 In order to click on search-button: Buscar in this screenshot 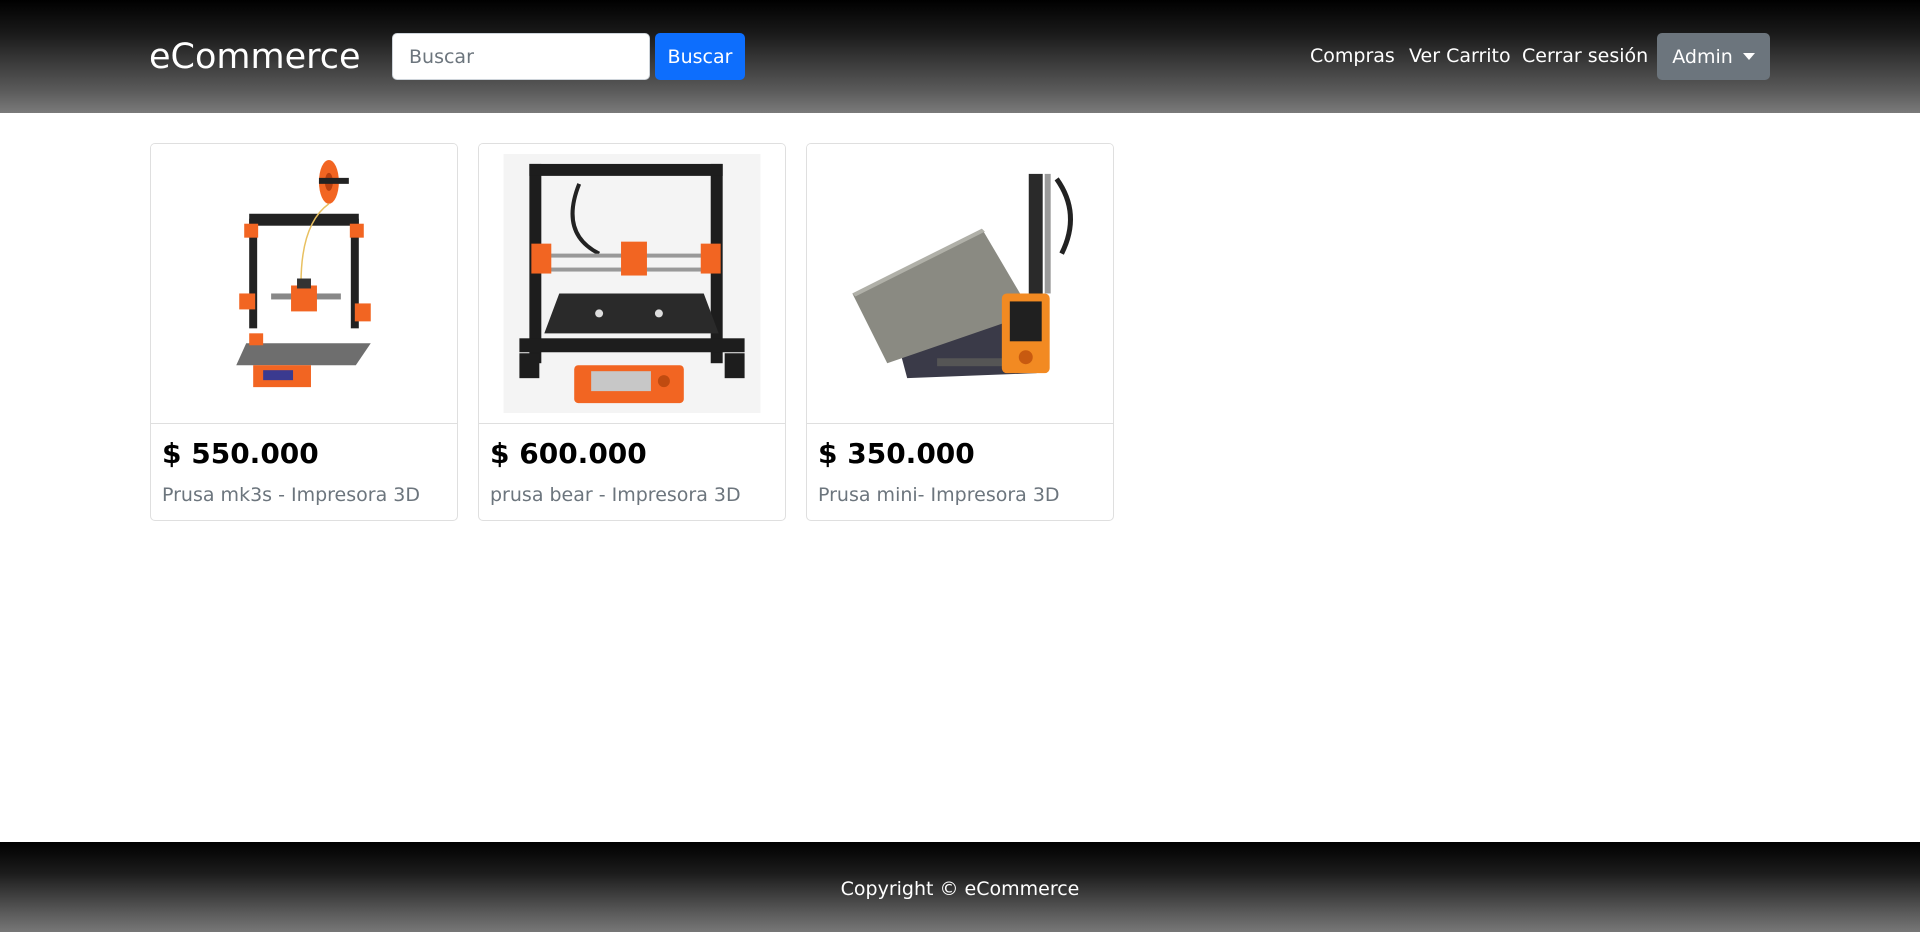, I will do `click(700, 56)`.